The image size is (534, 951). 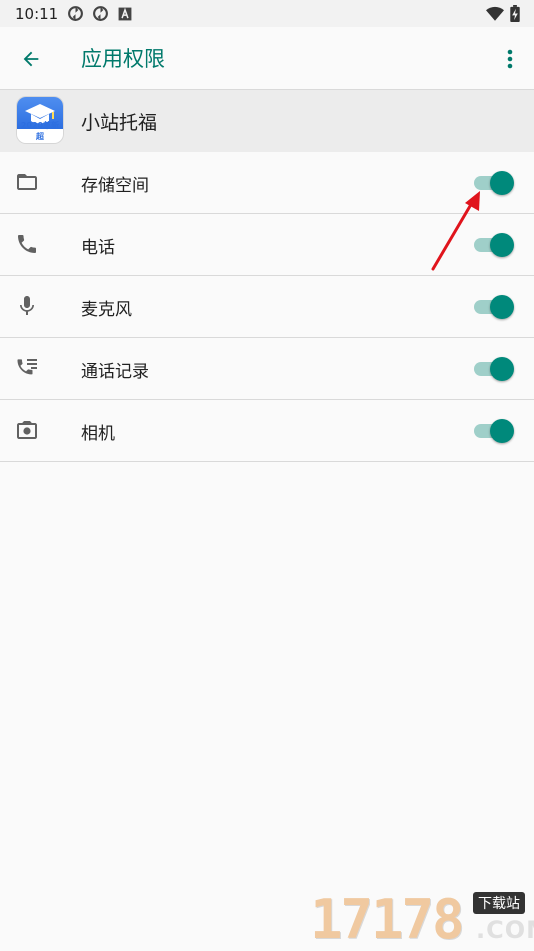 What do you see at coordinates (267, 121) in the screenshot?
I see `app-header: 2020革新超 小站托福` at bounding box center [267, 121].